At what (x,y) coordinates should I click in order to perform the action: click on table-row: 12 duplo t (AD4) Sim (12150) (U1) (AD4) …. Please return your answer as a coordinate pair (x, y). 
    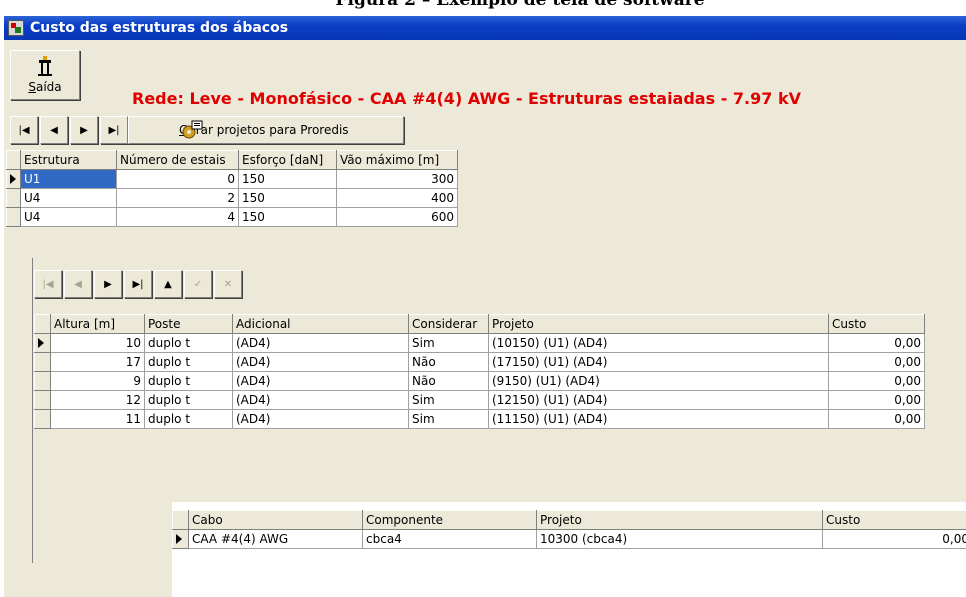
    Looking at the image, I should click on (479, 400).